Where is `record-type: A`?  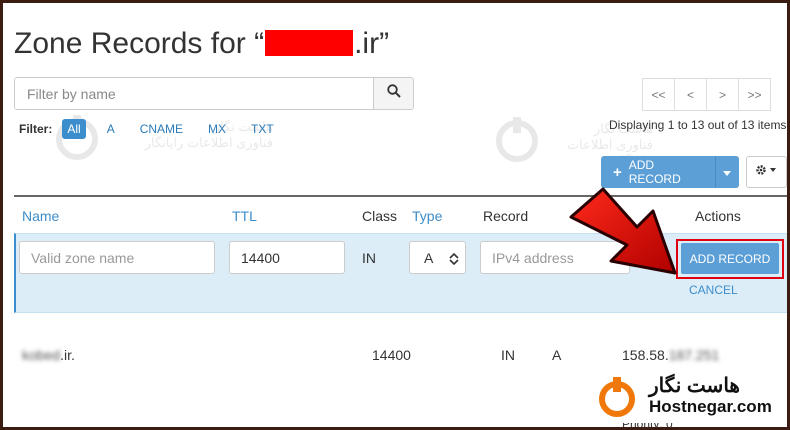
record-type: A is located at coordinates (557, 355).